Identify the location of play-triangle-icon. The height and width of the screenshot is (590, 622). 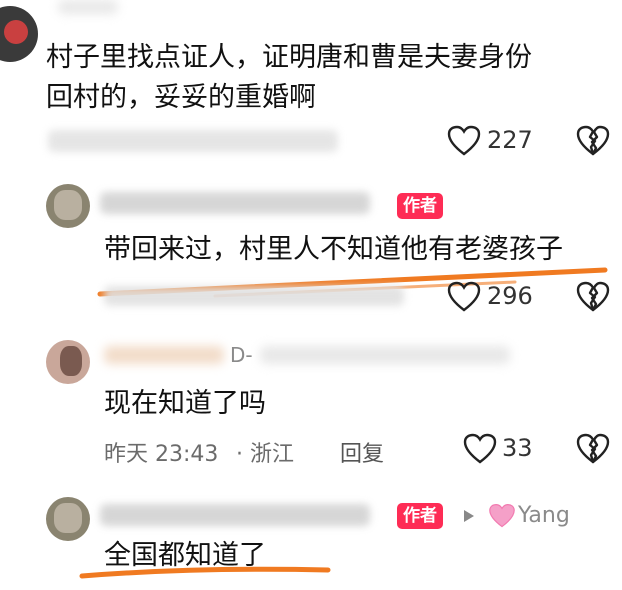
(469, 516).